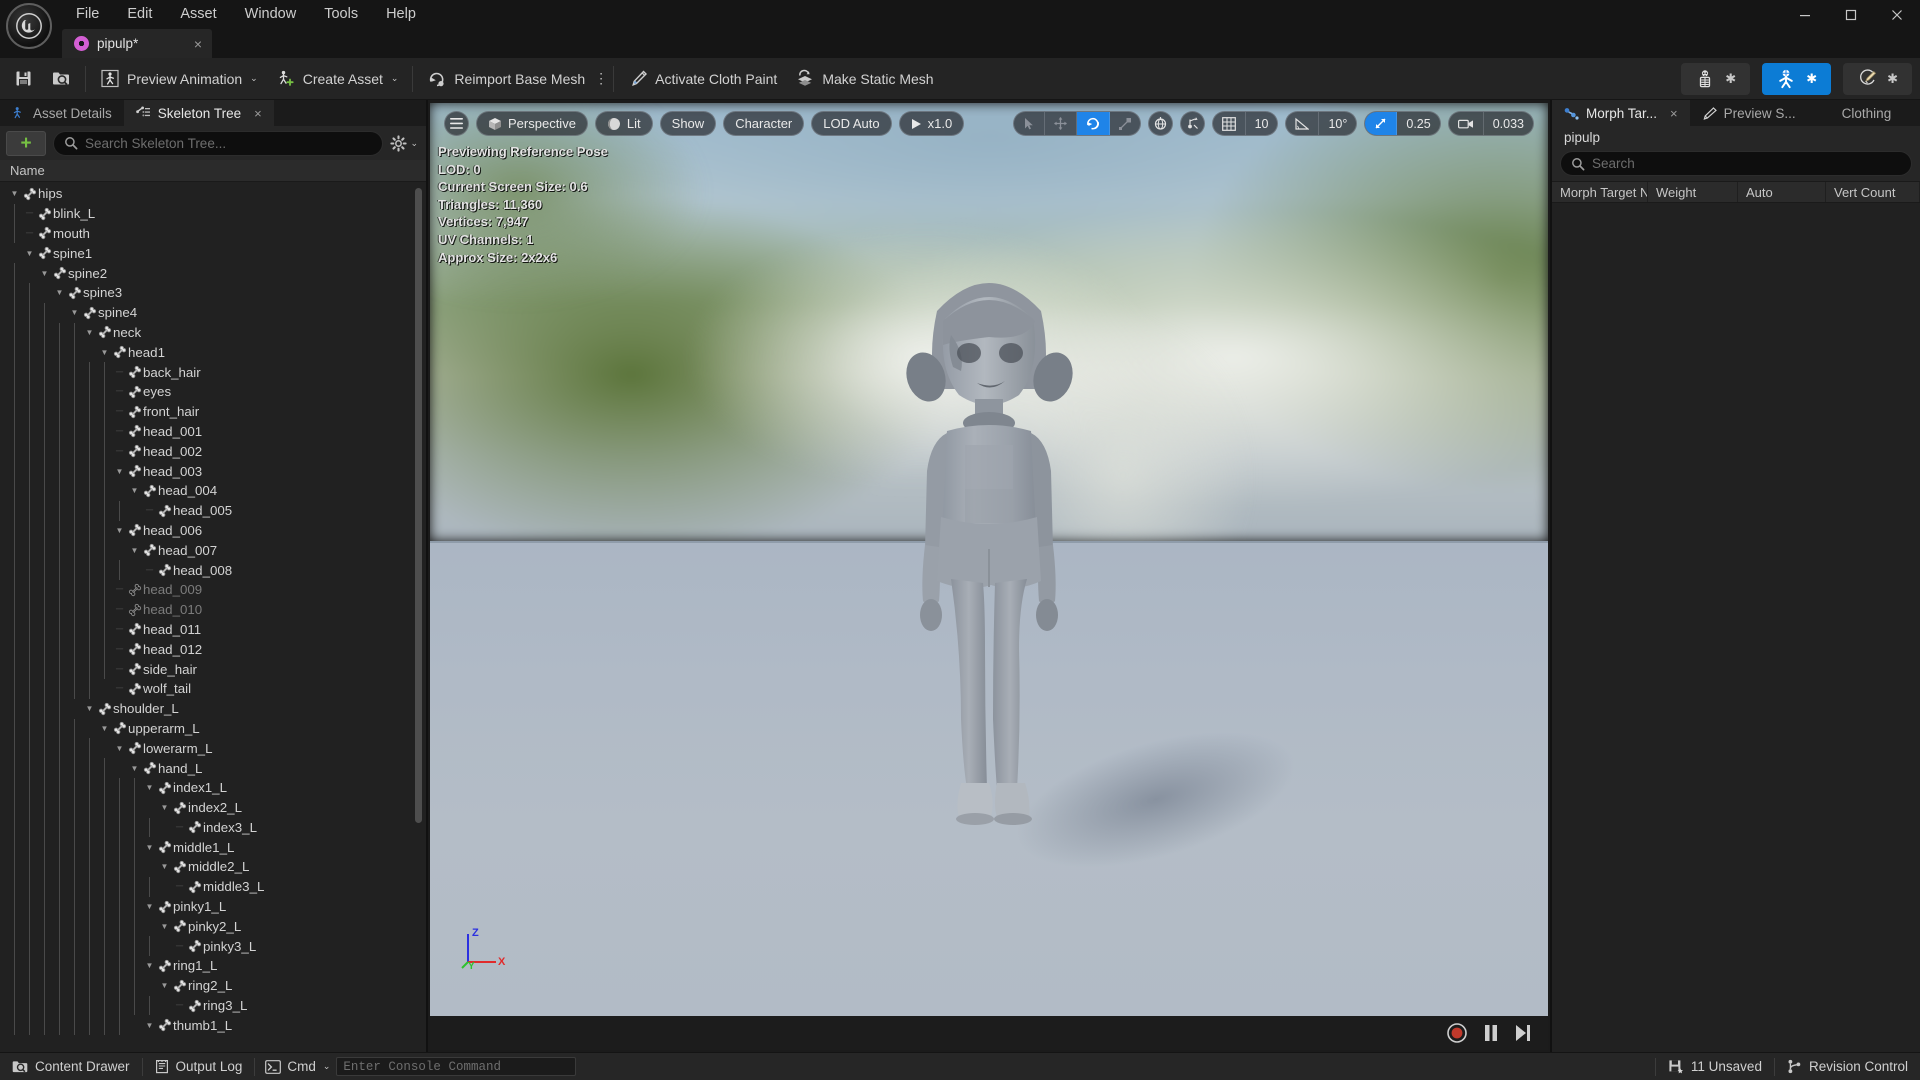 The height and width of the screenshot is (1080, 1920). What do you see at coordinates (61, 79) in the screenshot?
I see `browse-to-asset-button` at bounding box center [61, 79].